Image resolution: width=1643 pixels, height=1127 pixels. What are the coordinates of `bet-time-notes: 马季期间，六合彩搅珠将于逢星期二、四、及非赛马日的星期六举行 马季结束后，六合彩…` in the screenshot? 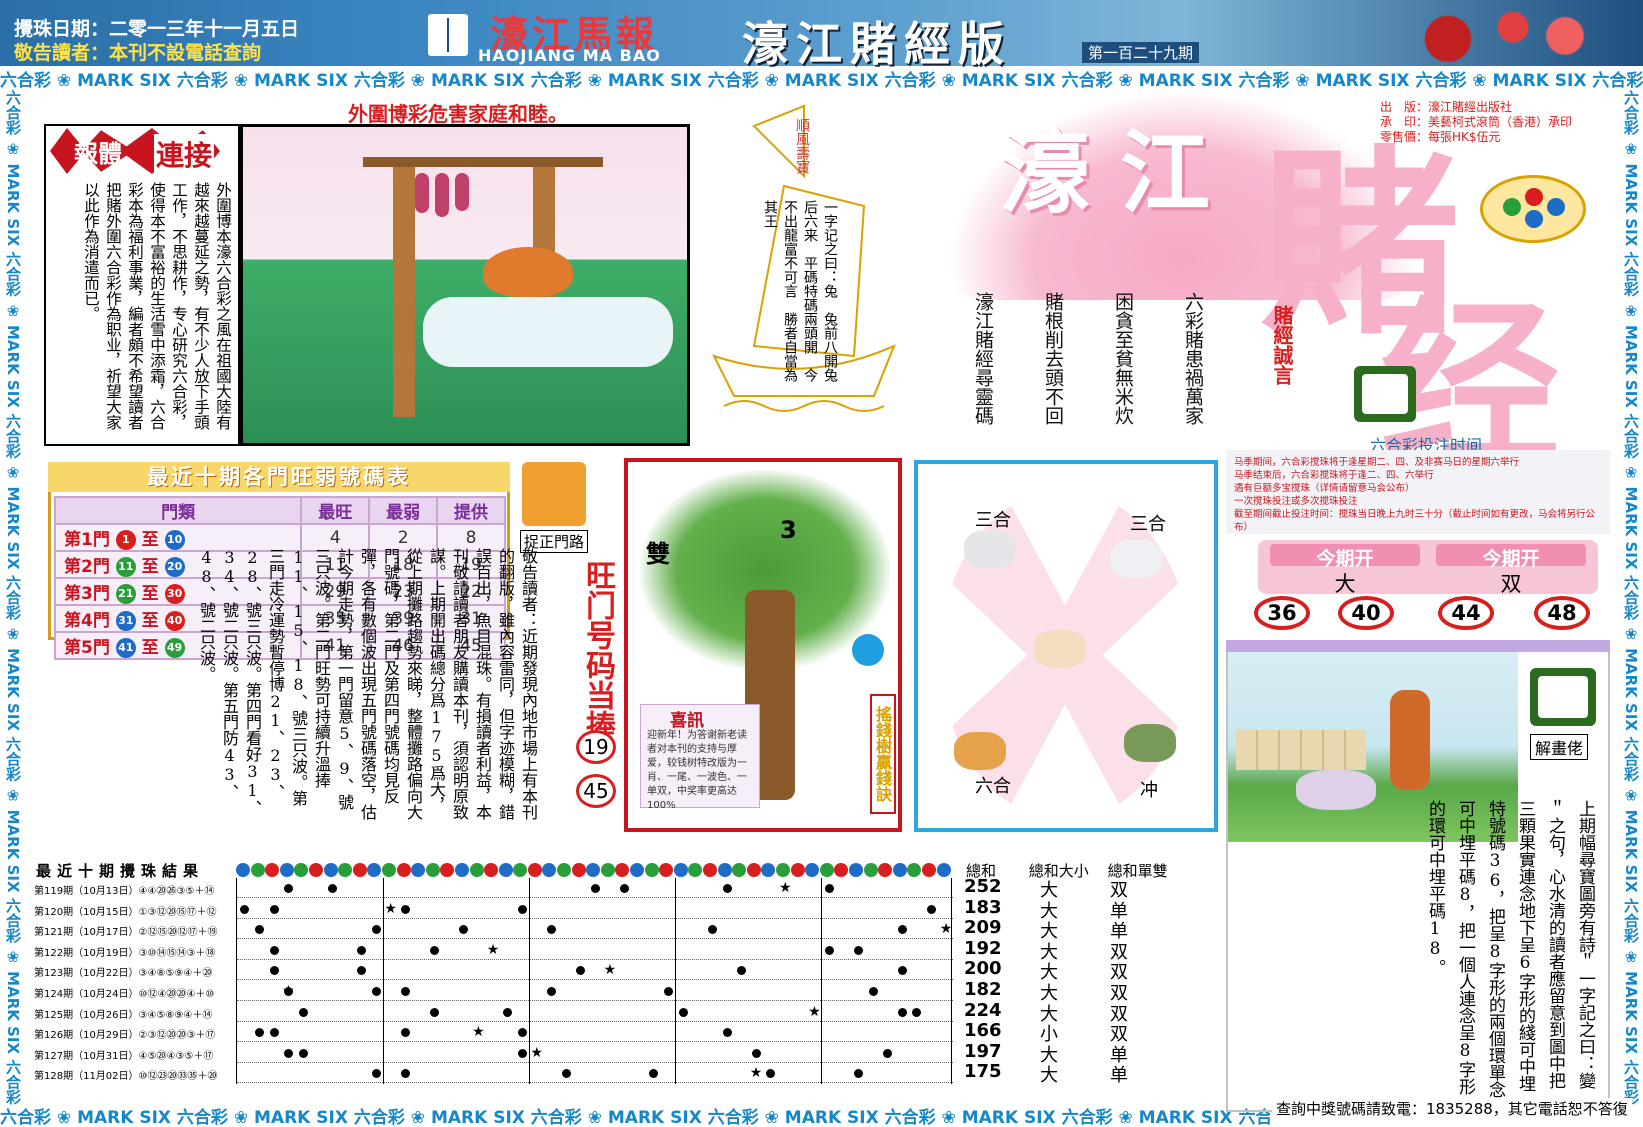 It's located at (1418, 492).